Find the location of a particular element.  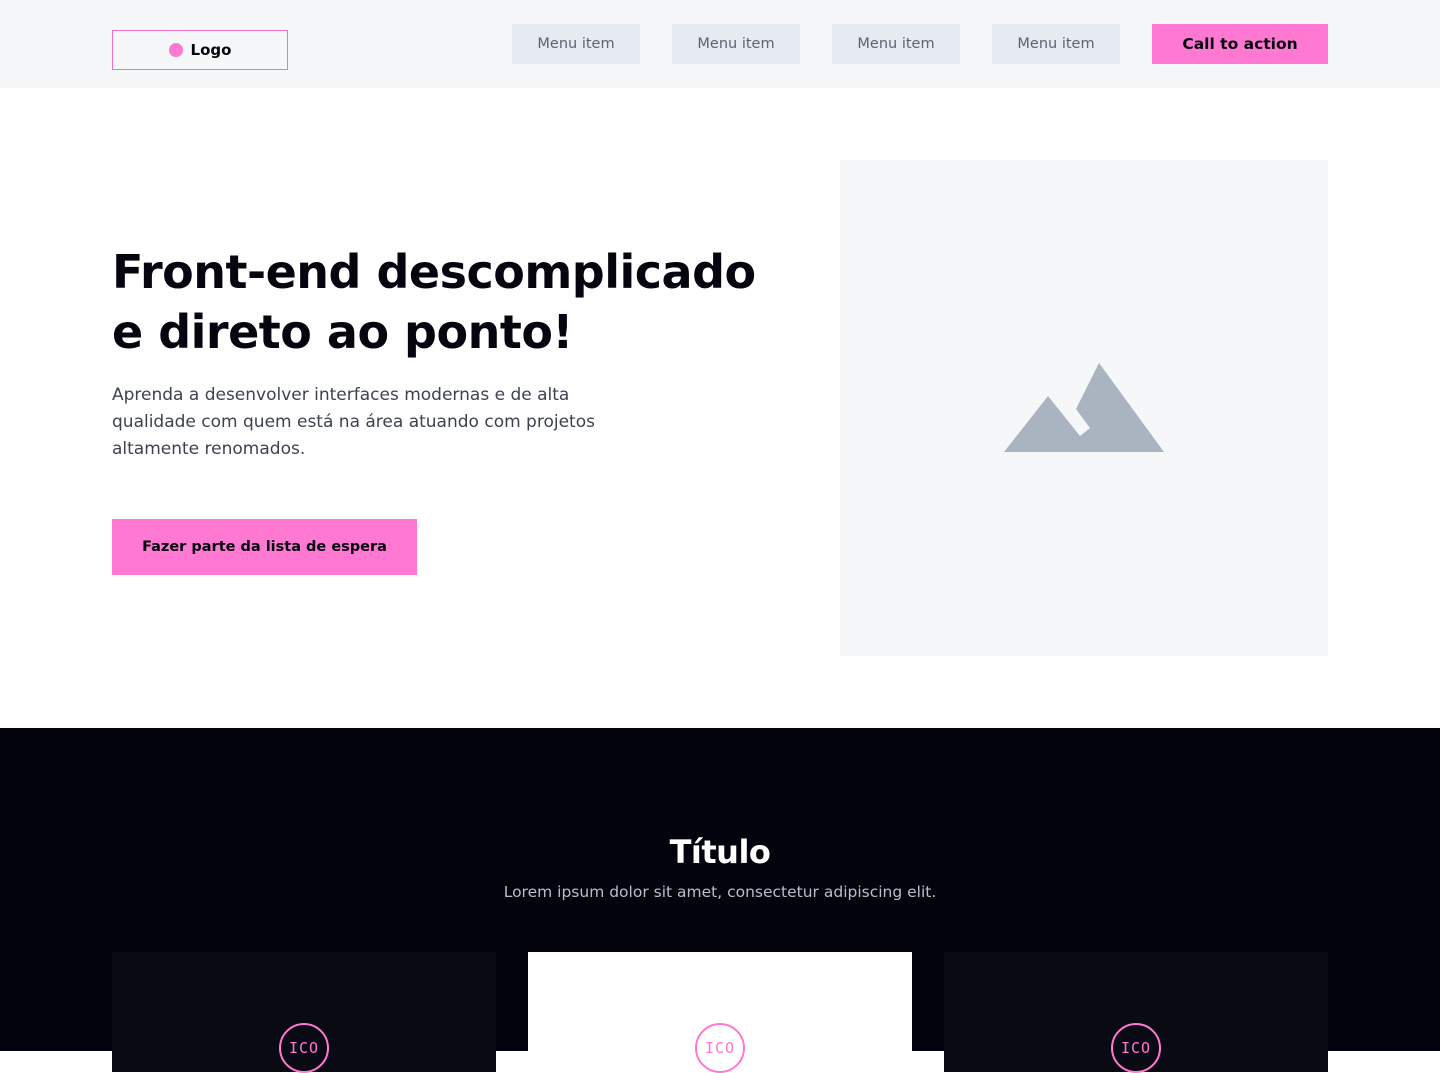

logo-label: Logo is located at coordinates (211, 50).